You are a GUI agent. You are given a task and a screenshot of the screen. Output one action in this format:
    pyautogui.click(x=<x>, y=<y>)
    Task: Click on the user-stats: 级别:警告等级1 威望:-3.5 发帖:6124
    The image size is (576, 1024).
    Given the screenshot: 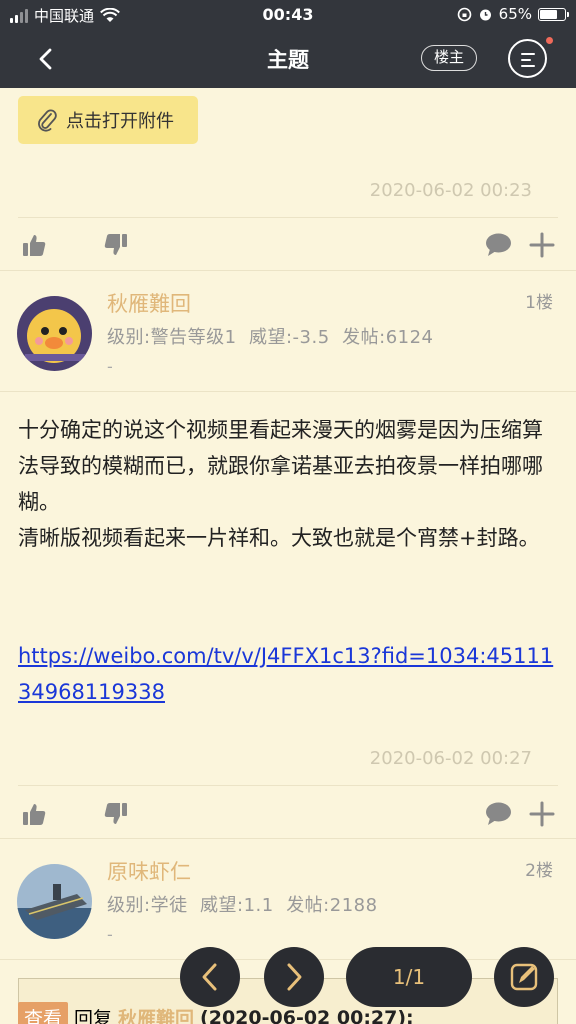 What is the action you would take?
    pyautogui.click(x=270, y=336)
    